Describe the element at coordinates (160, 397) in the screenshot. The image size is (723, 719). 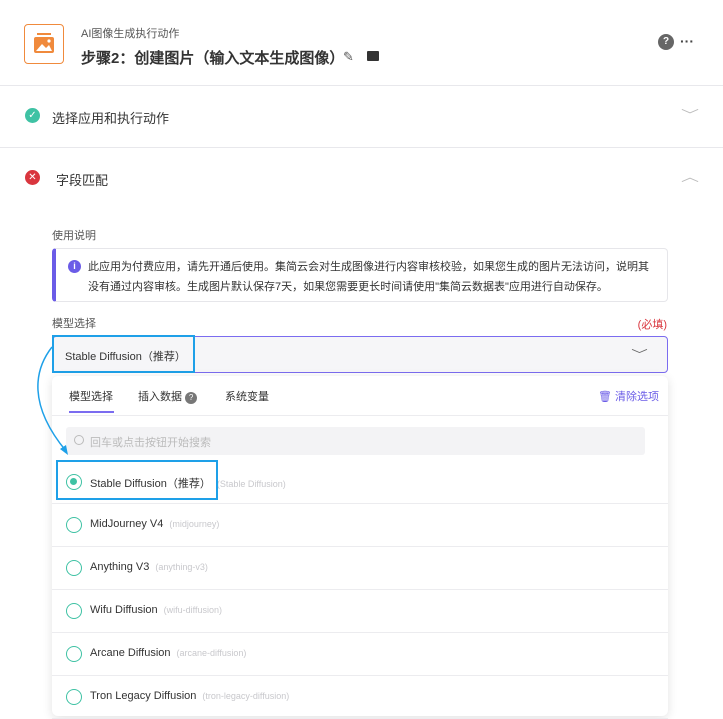
I see `tab-label: 插入数据` at that location.